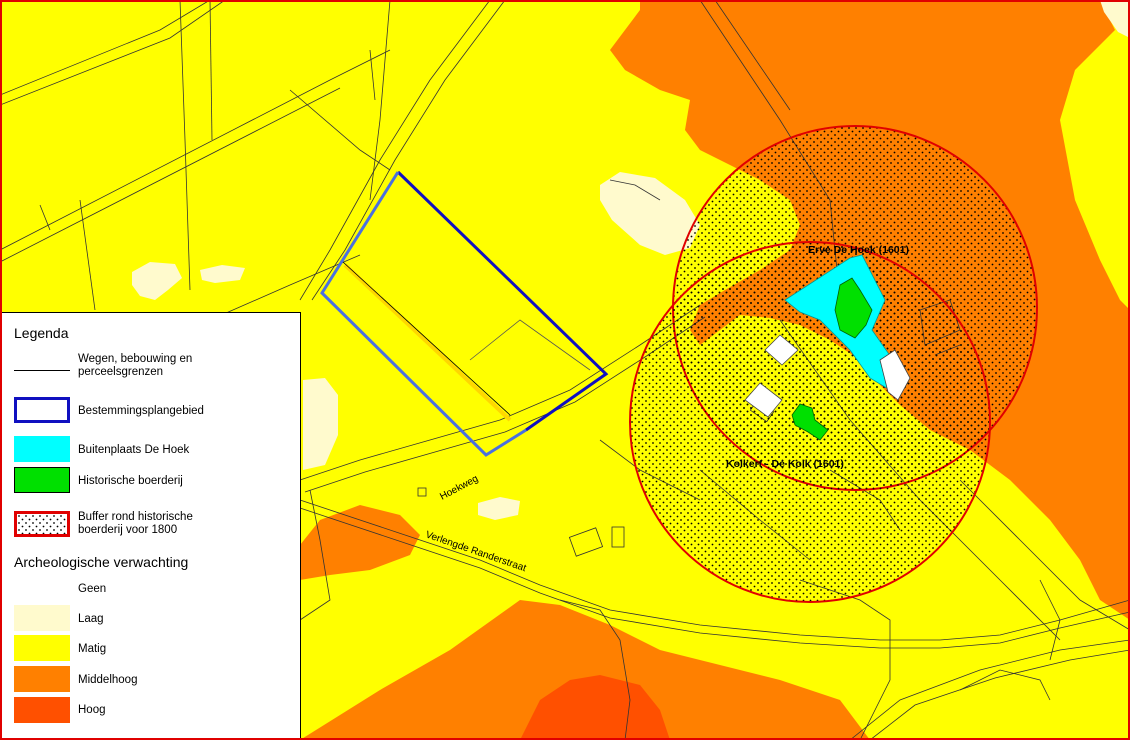 The height and width of the screenshot is (740, 1130). What do you see at coordinates (92, 589) in the screenshot?
I see `legend-label-geen: Geen` at bounding box center [92, 589].